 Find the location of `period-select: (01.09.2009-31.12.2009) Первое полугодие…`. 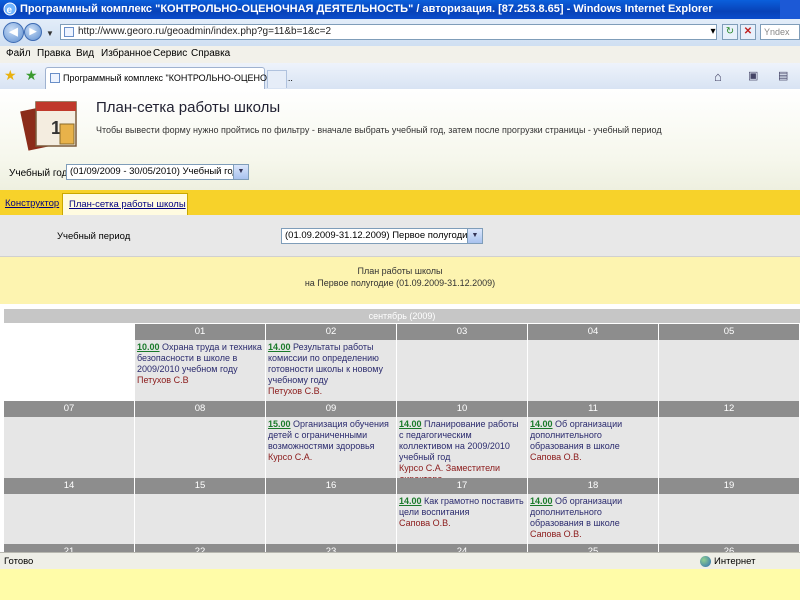

period-select: (01.09.2009-31.12.2009) Первое полугодие… is located at coordinates (382, 236).